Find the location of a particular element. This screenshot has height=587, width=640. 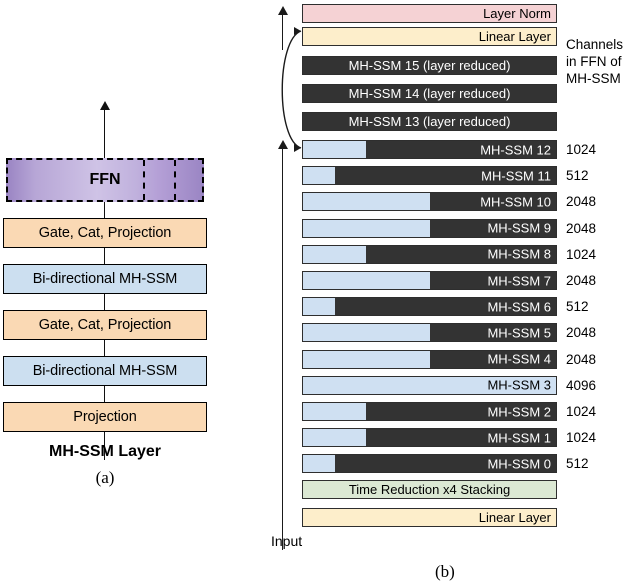

bar-mh-ssm-8: MH-SSM 8 is located at coordinates (429, 254).